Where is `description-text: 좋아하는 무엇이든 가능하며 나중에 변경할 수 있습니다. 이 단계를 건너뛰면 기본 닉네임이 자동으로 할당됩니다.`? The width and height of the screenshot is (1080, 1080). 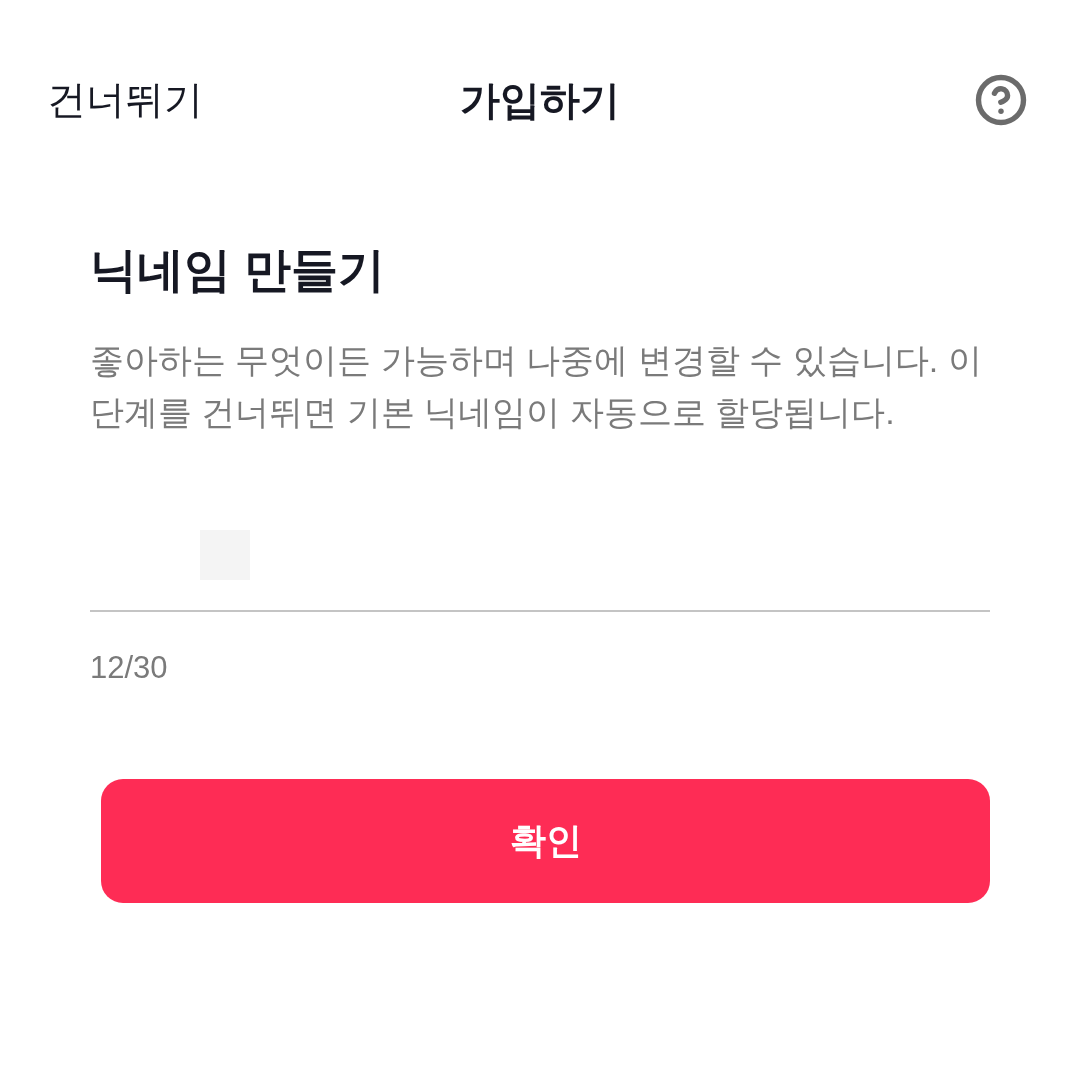
description-text: 좋아하는 무엇이든 가능하며 나중에 변경할 수 있습니다. 이 단계를 건너뛰면 기본 닉네임이 자동으로 할당됩니다. is located at coordinates (536, 386).